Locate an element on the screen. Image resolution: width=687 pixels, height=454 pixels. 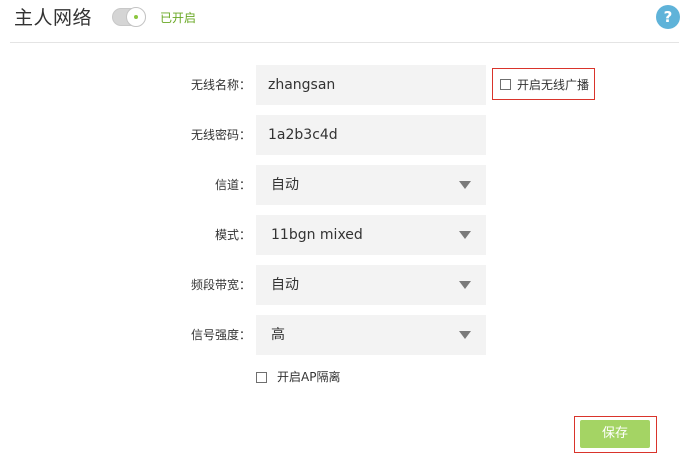
ssid-label: 无线名称： is located at coordinates (220, 85).